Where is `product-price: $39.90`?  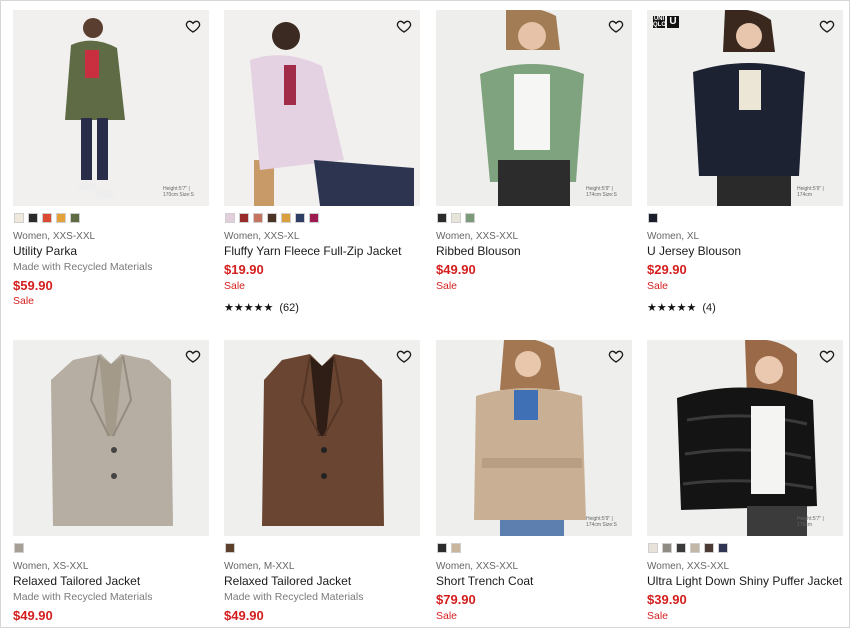 product-price: $39.90 is located at coordinates (667, 599).